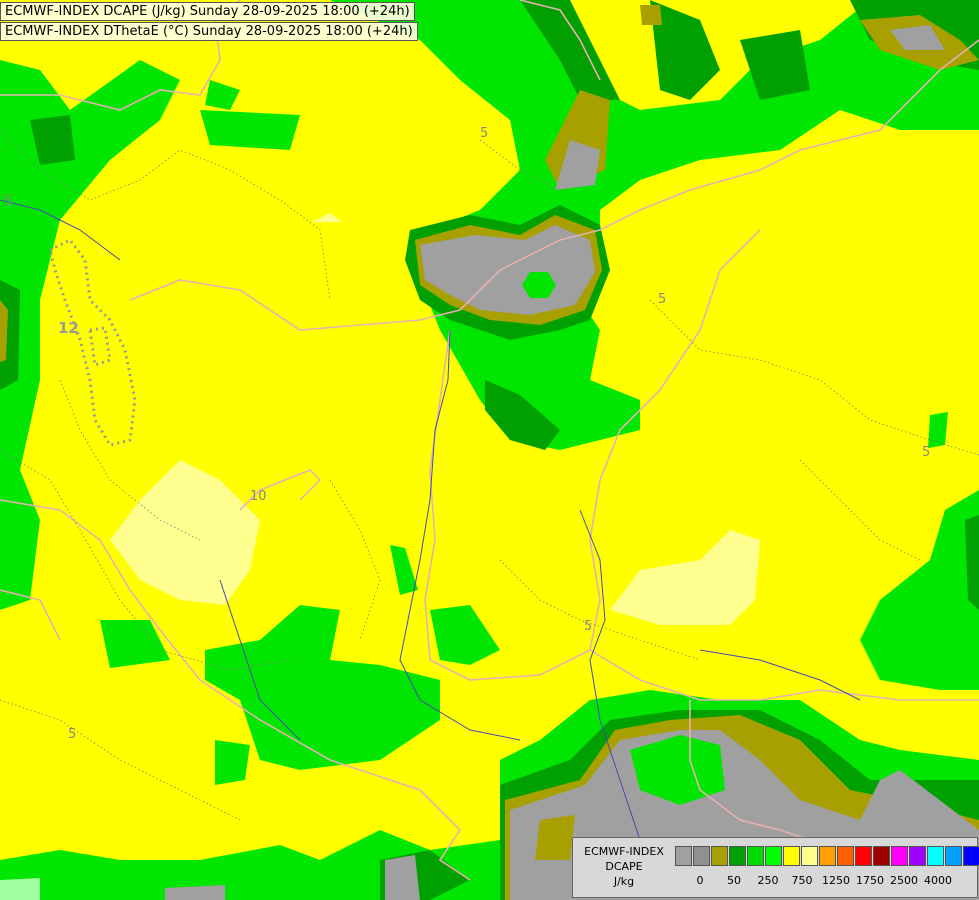 Image resolution: width=979 pixels, height=900 pixels. What do you see at coordinates (802, 880) in the screenshot?
I see `legend-tick-label: 750` at bounding box center [802, 880].